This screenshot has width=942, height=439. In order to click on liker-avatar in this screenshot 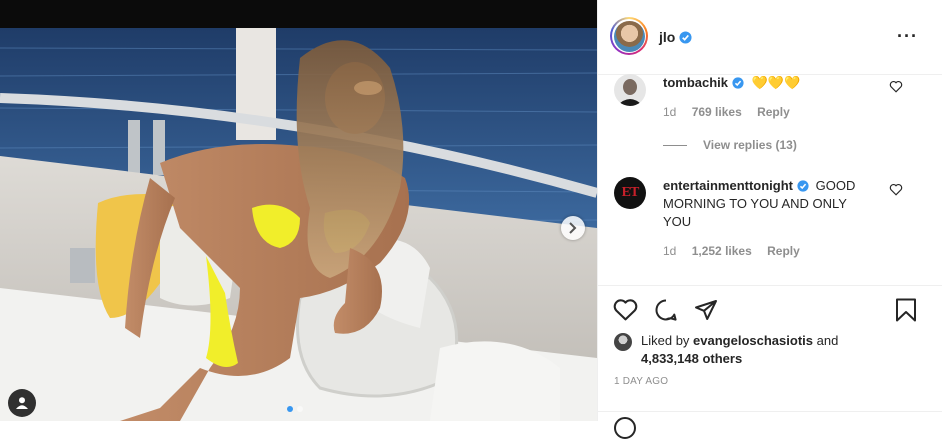, I will do `click(623, 342)`.